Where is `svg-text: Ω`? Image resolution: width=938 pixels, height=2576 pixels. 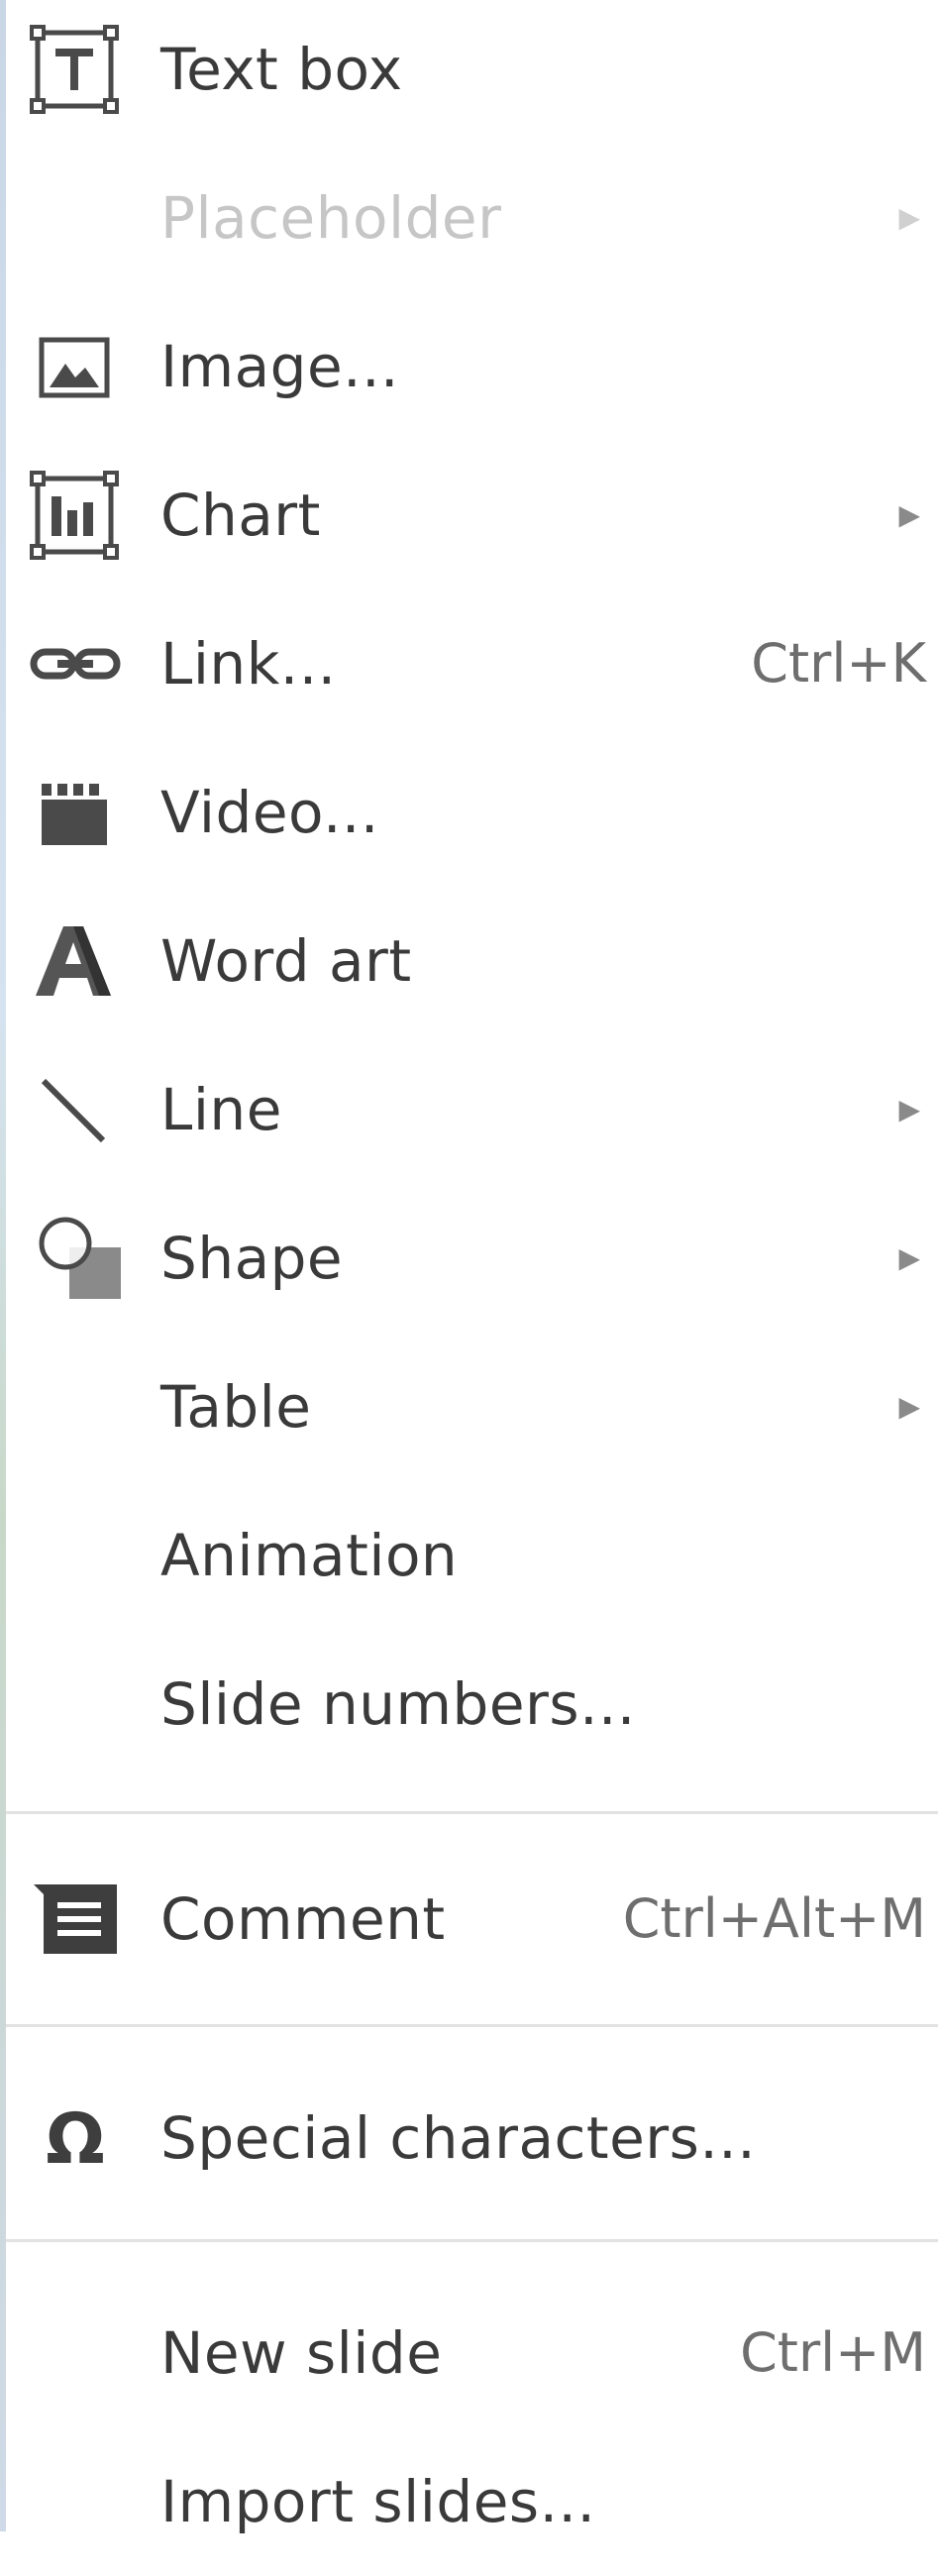
svg-text: Ω is located at coordinates (75, 2139).